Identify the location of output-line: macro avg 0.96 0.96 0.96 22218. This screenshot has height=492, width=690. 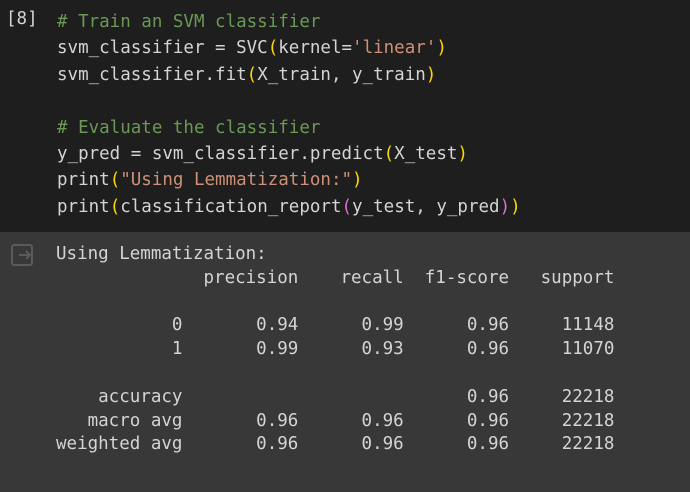
(335, 420).